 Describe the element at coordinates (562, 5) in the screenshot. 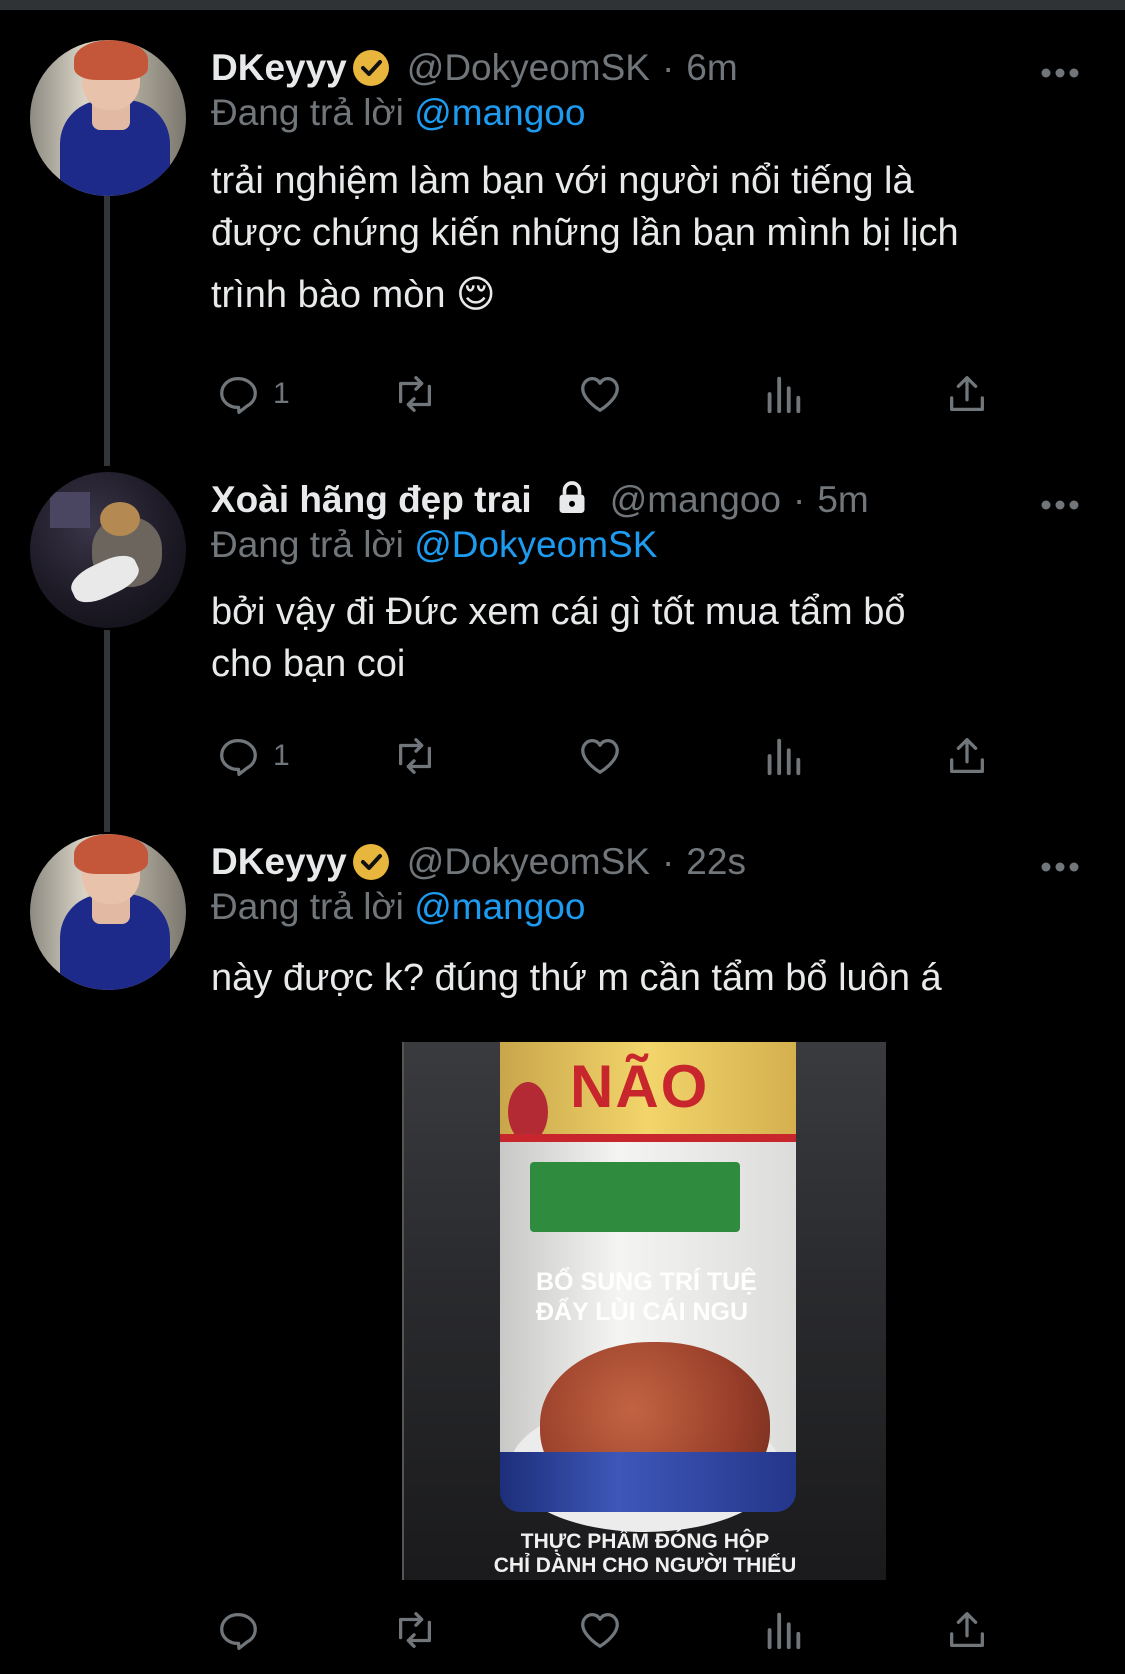

I see `top-divider` at that location.